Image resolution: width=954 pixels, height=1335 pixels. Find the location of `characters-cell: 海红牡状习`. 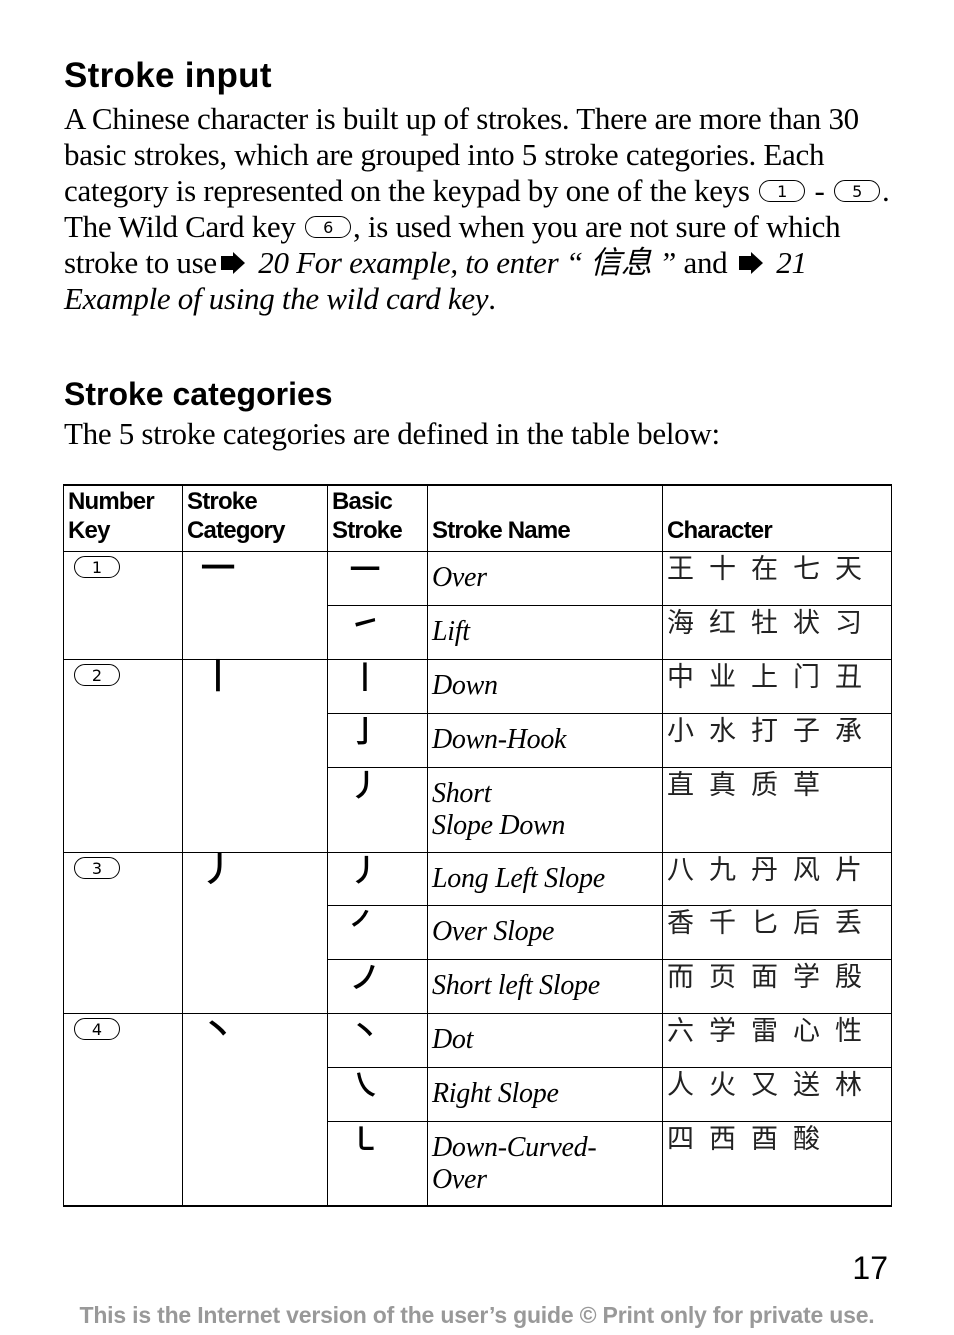

characters-cell: 海红牡状习 is located at coordinates (777, 632).